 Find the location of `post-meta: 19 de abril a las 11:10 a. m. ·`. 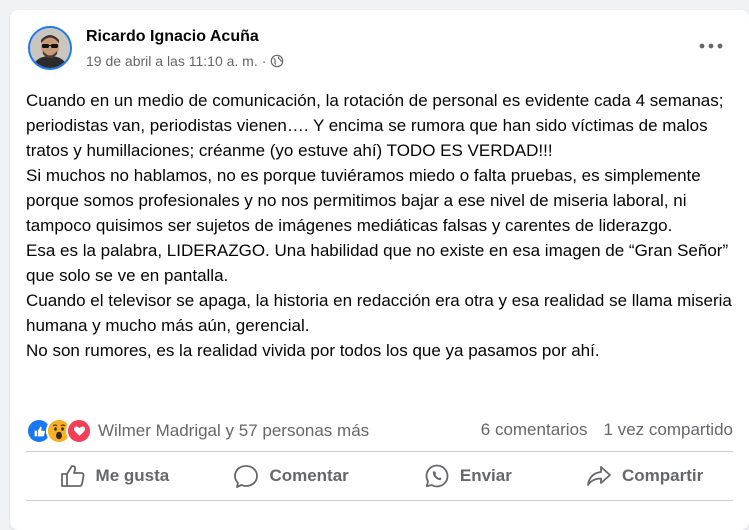

post-meta: 19 de abril a las 11:10 a. m. · is located at coordinates (185, 61).